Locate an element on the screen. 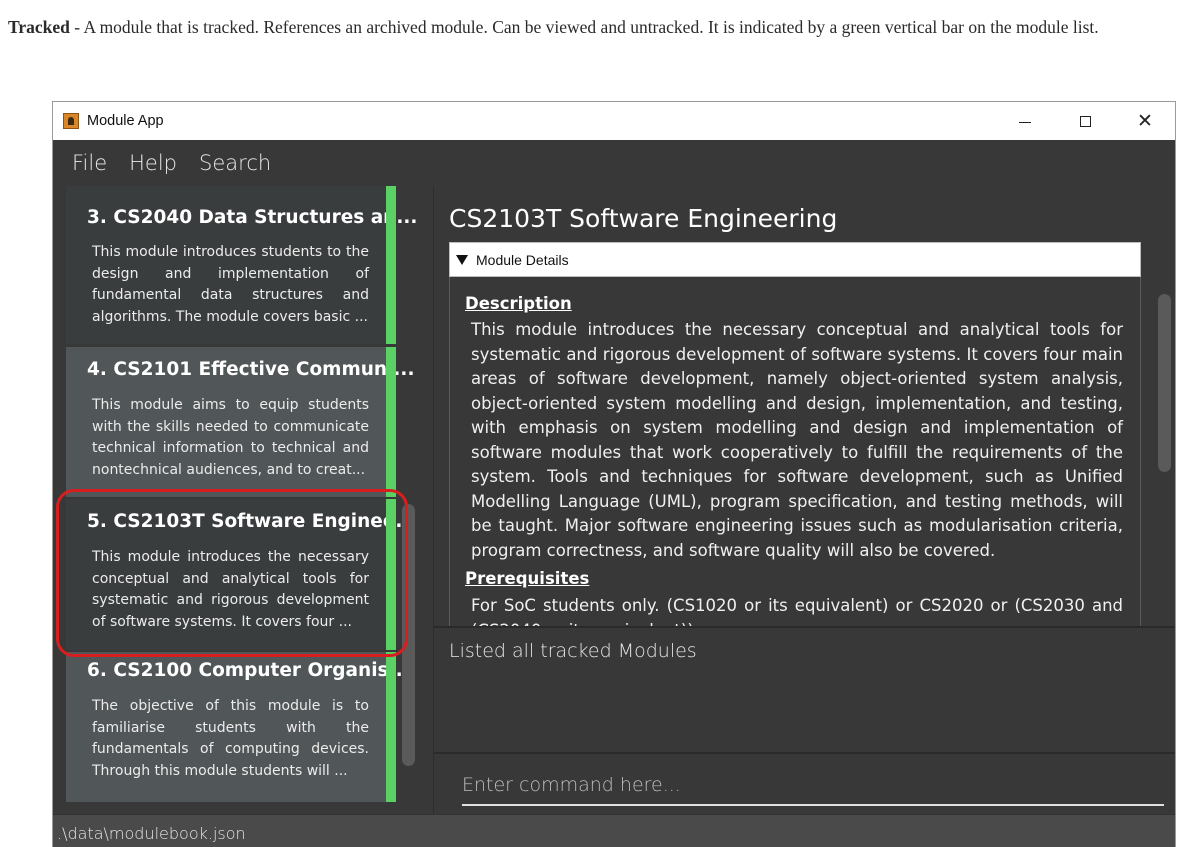  app-icon is located at coordinates (71, 121).